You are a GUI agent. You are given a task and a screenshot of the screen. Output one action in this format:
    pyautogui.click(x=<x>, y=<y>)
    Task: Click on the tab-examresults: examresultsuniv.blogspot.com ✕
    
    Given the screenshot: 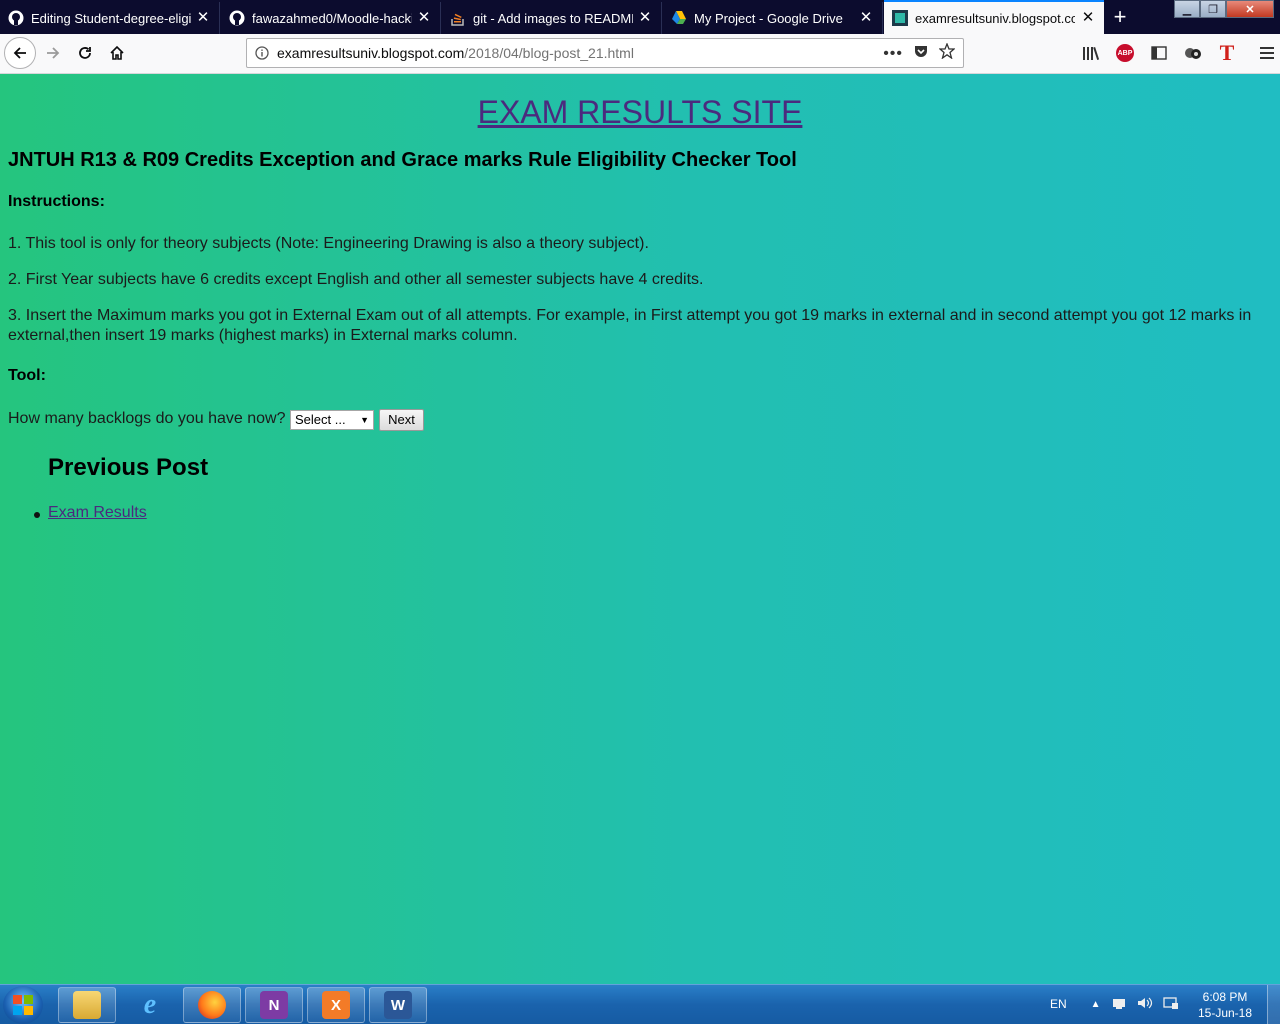 What is the action you would take?
    pyautogui.click(x=994, y=17)
    